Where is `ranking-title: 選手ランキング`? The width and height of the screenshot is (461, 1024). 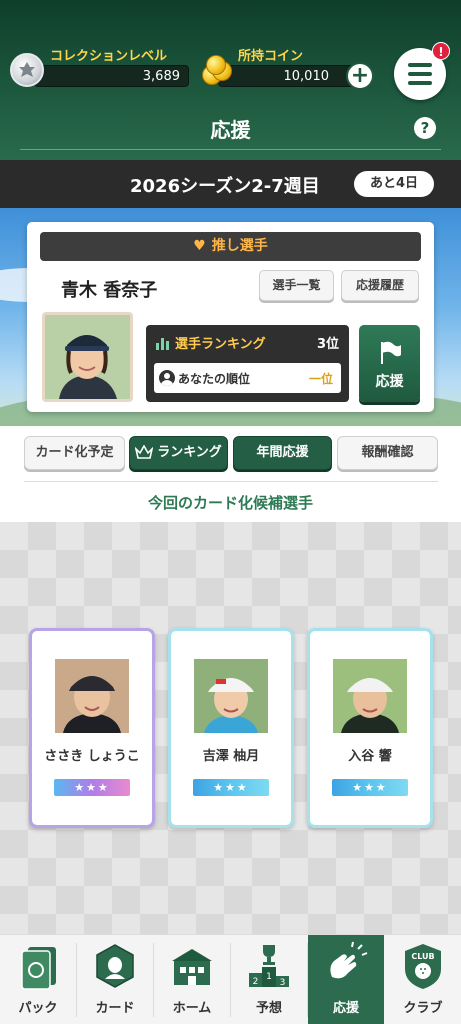
ranking-title: 選手ランキング is located at coordinates (211, 343).